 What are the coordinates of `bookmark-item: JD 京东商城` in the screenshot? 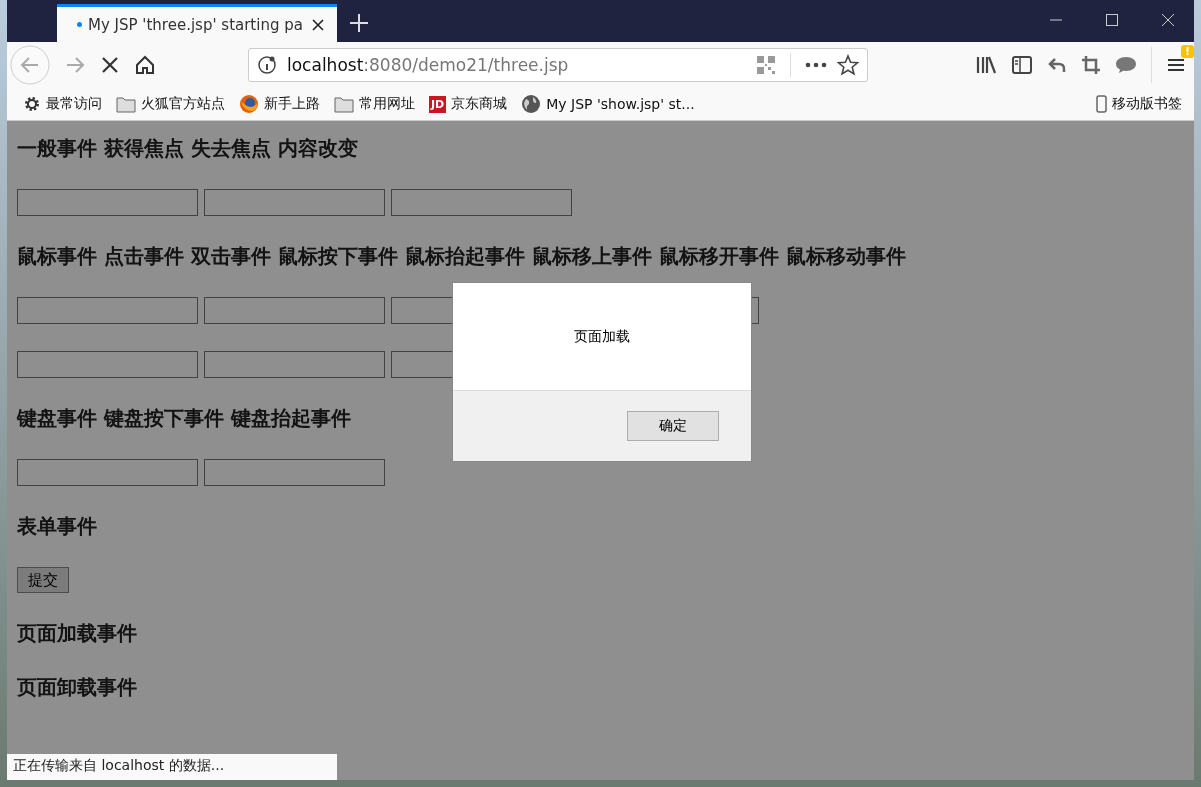 It's located at (468, 104).